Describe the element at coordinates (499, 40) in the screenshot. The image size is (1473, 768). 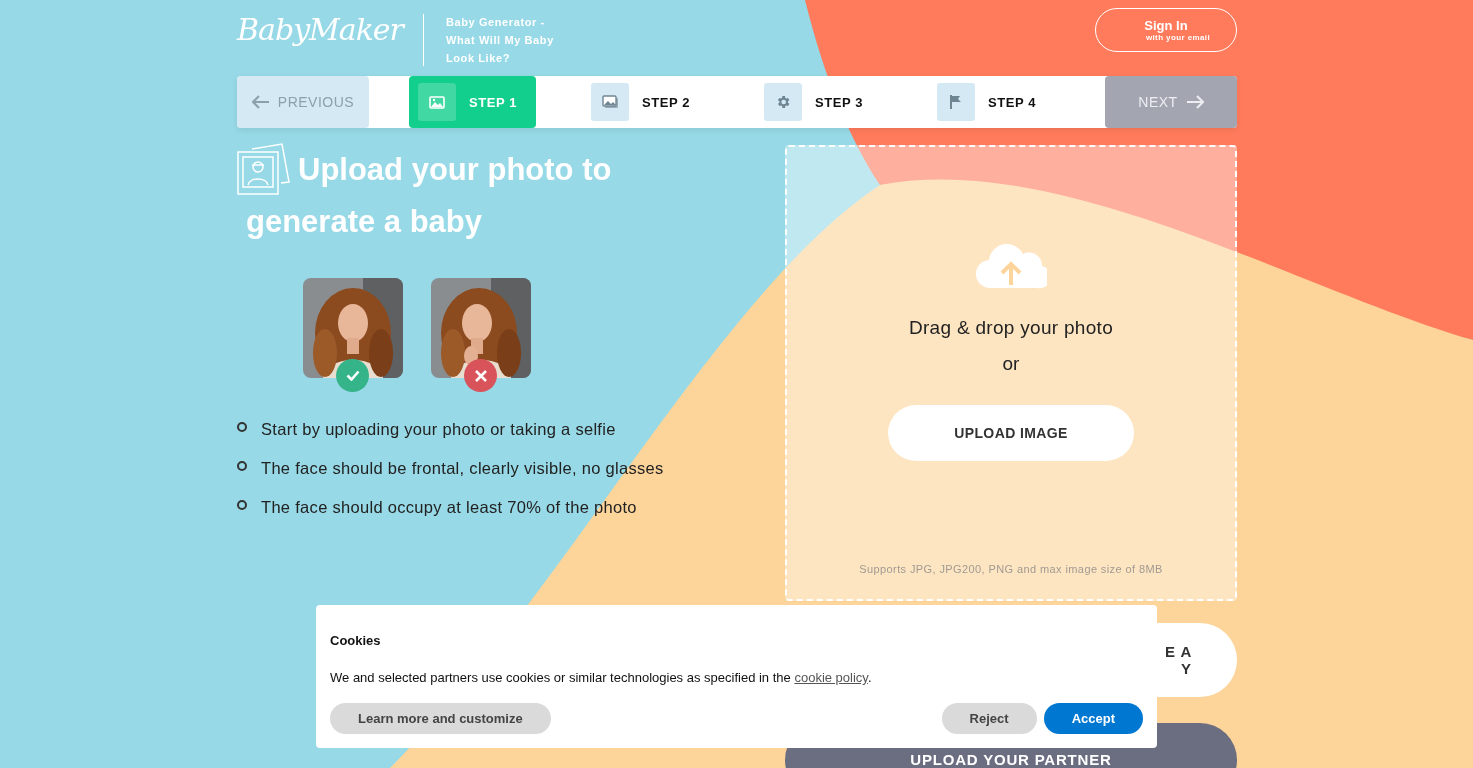
I see `tagline: What Will My Baby` at that location.